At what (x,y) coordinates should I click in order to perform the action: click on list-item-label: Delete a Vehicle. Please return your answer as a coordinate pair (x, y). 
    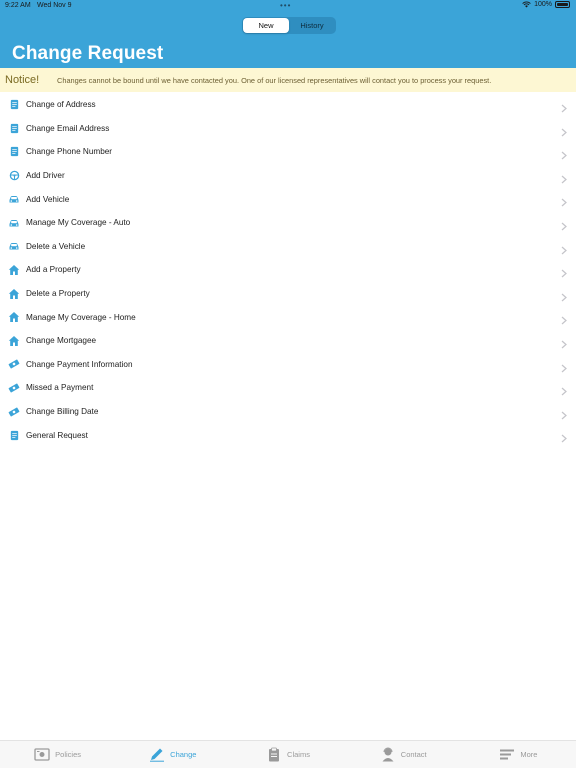
    Looking at the image, I should click on (56, 246).